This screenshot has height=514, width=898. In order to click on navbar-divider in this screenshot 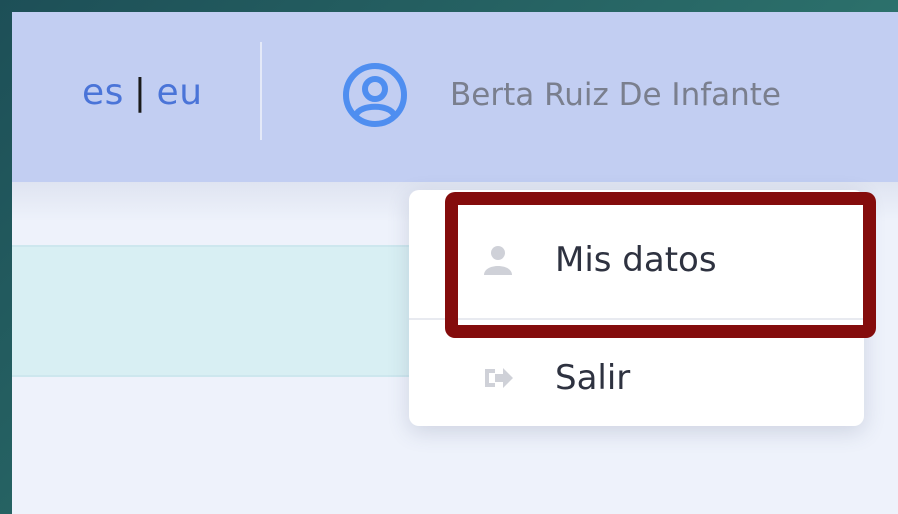, I will do `click(261, 91)`.